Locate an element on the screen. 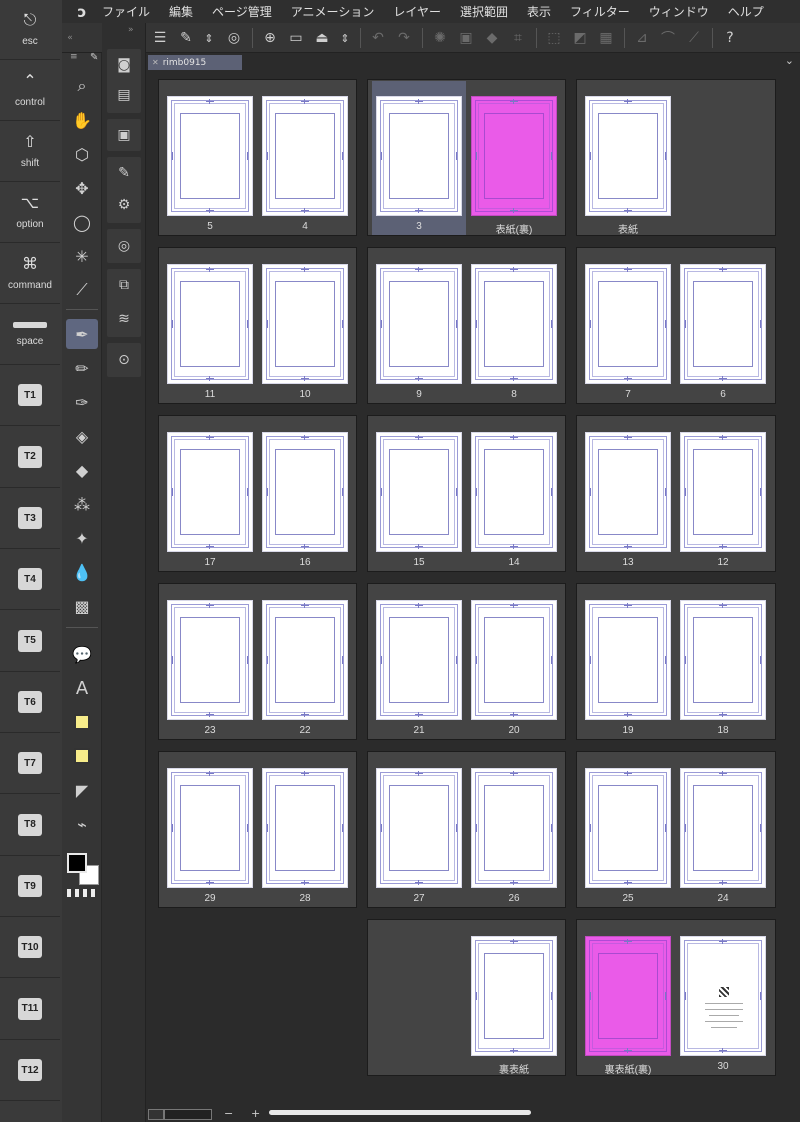 The height and width of the screenshot is (1122, 800). color-wheel-icon: ◎ is located at coordinates (124, 246).